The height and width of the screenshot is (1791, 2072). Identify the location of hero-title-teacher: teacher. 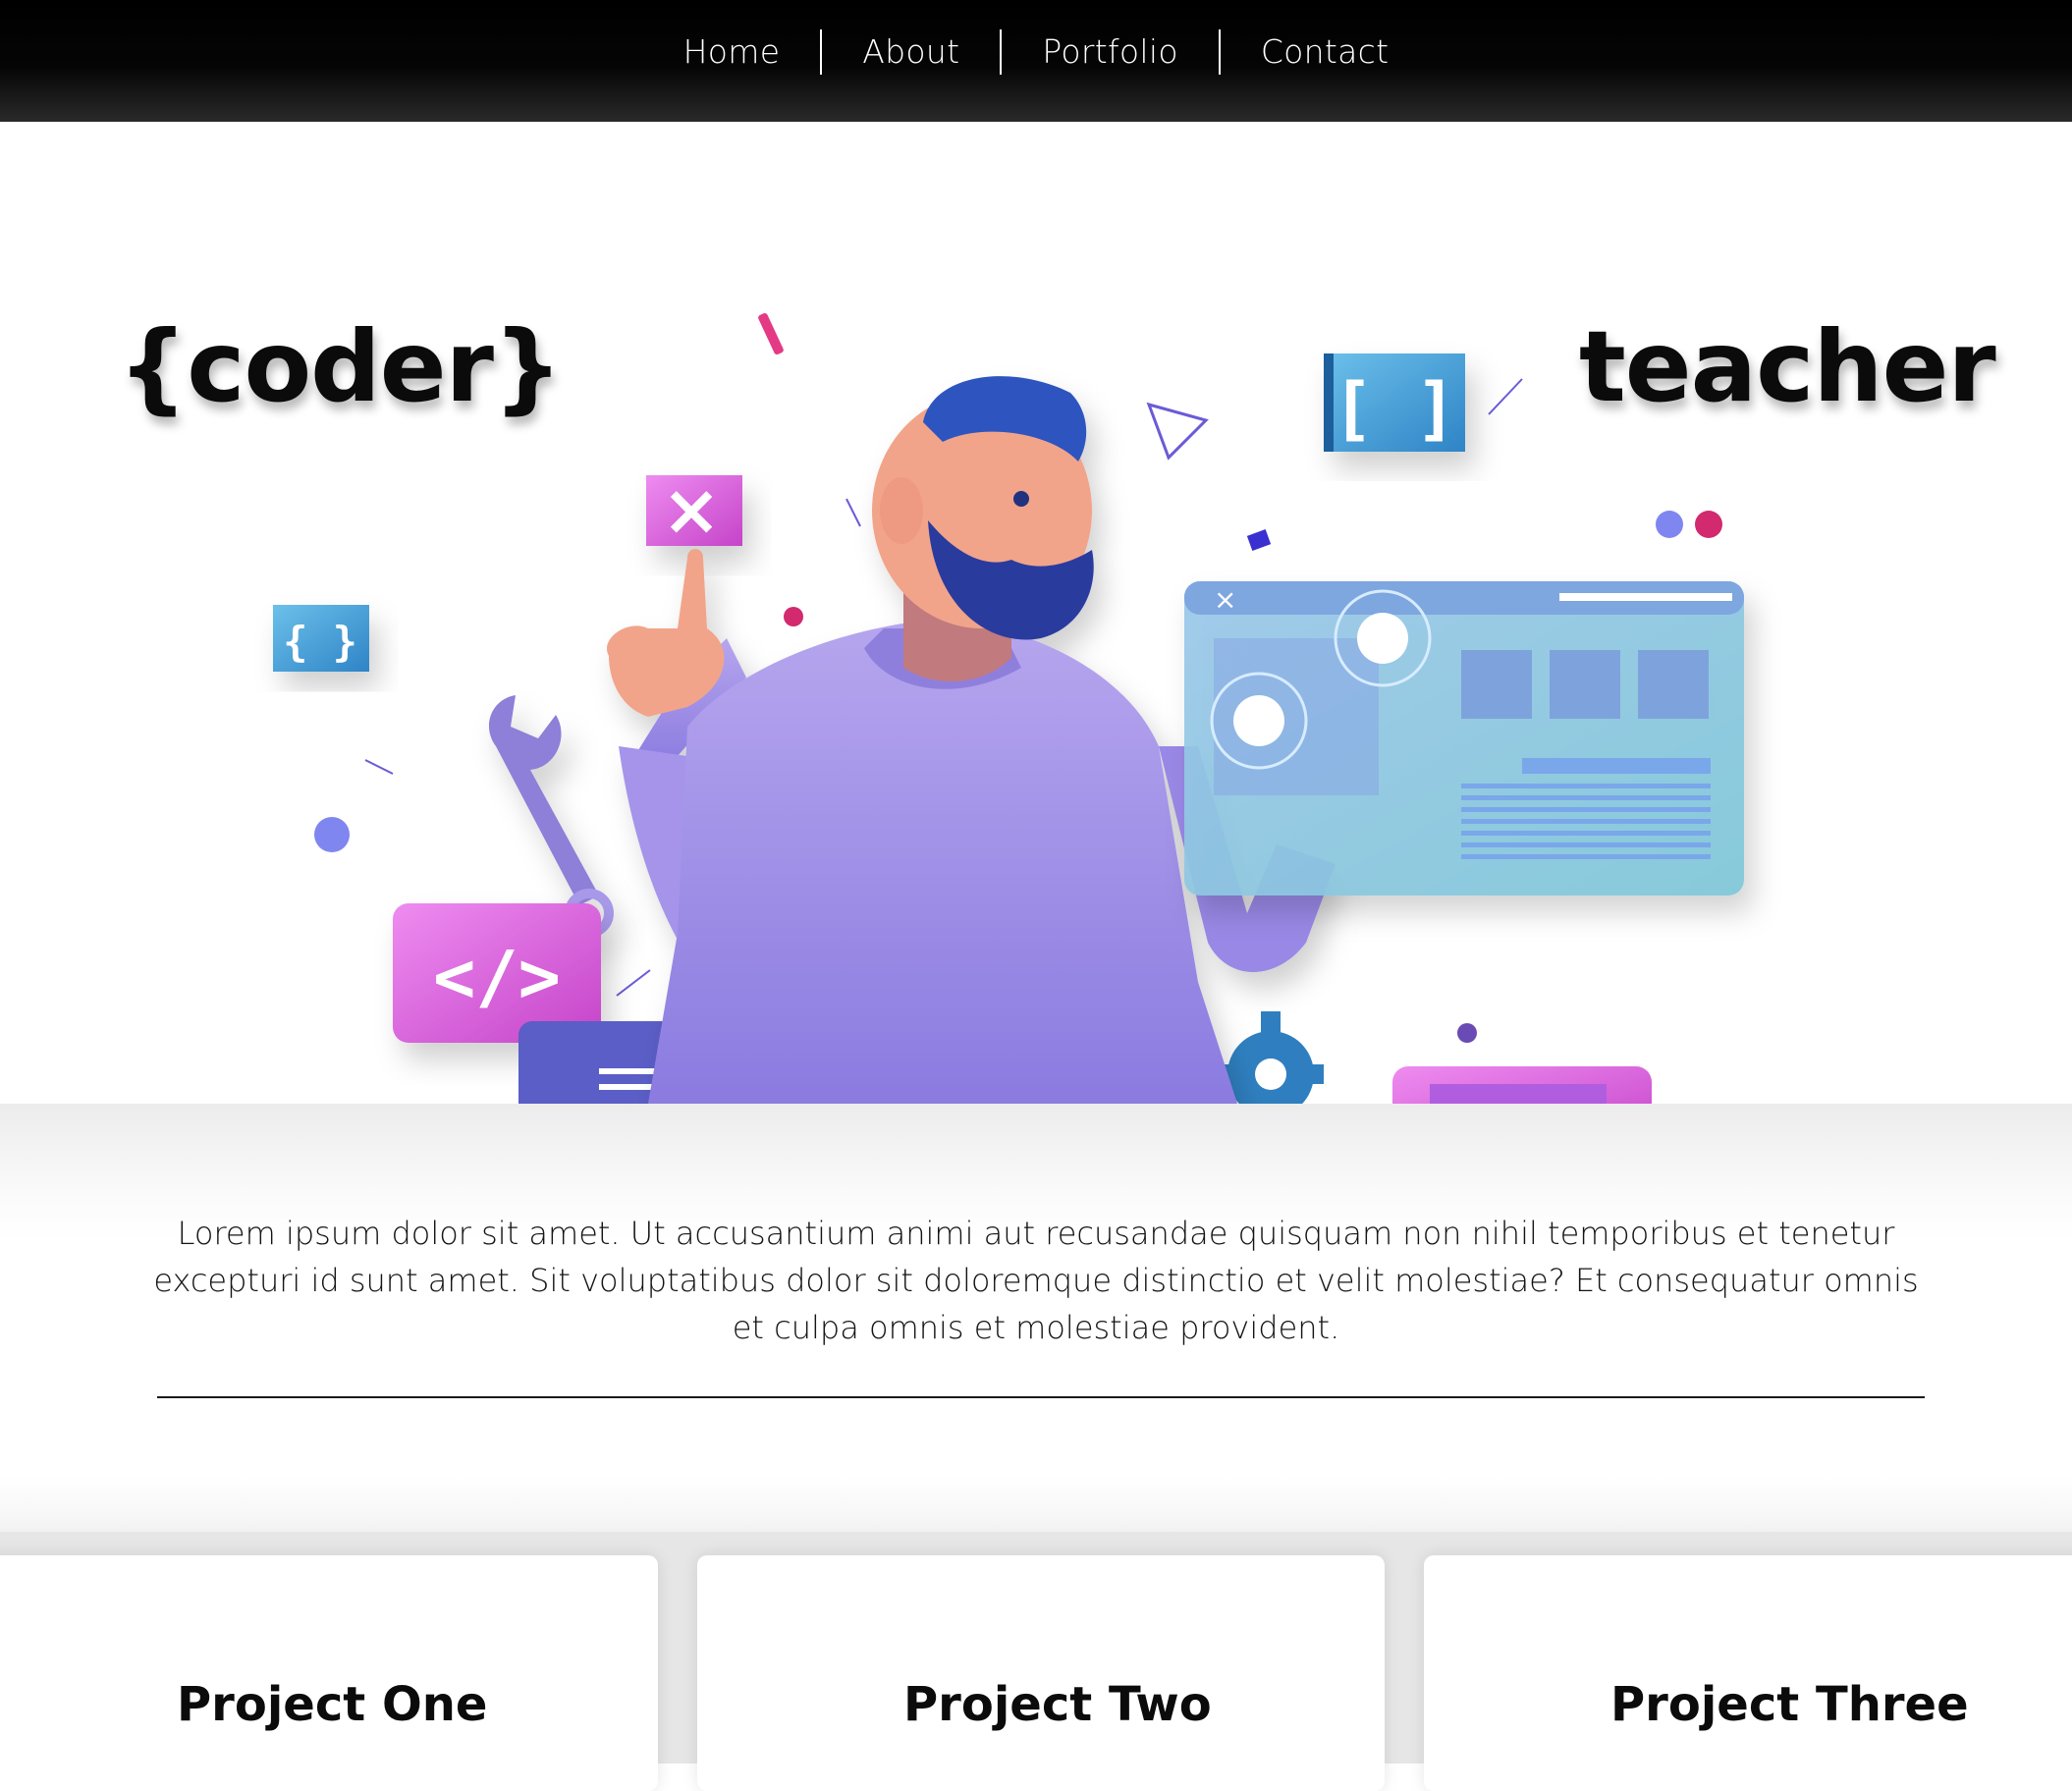
(1787, 367).